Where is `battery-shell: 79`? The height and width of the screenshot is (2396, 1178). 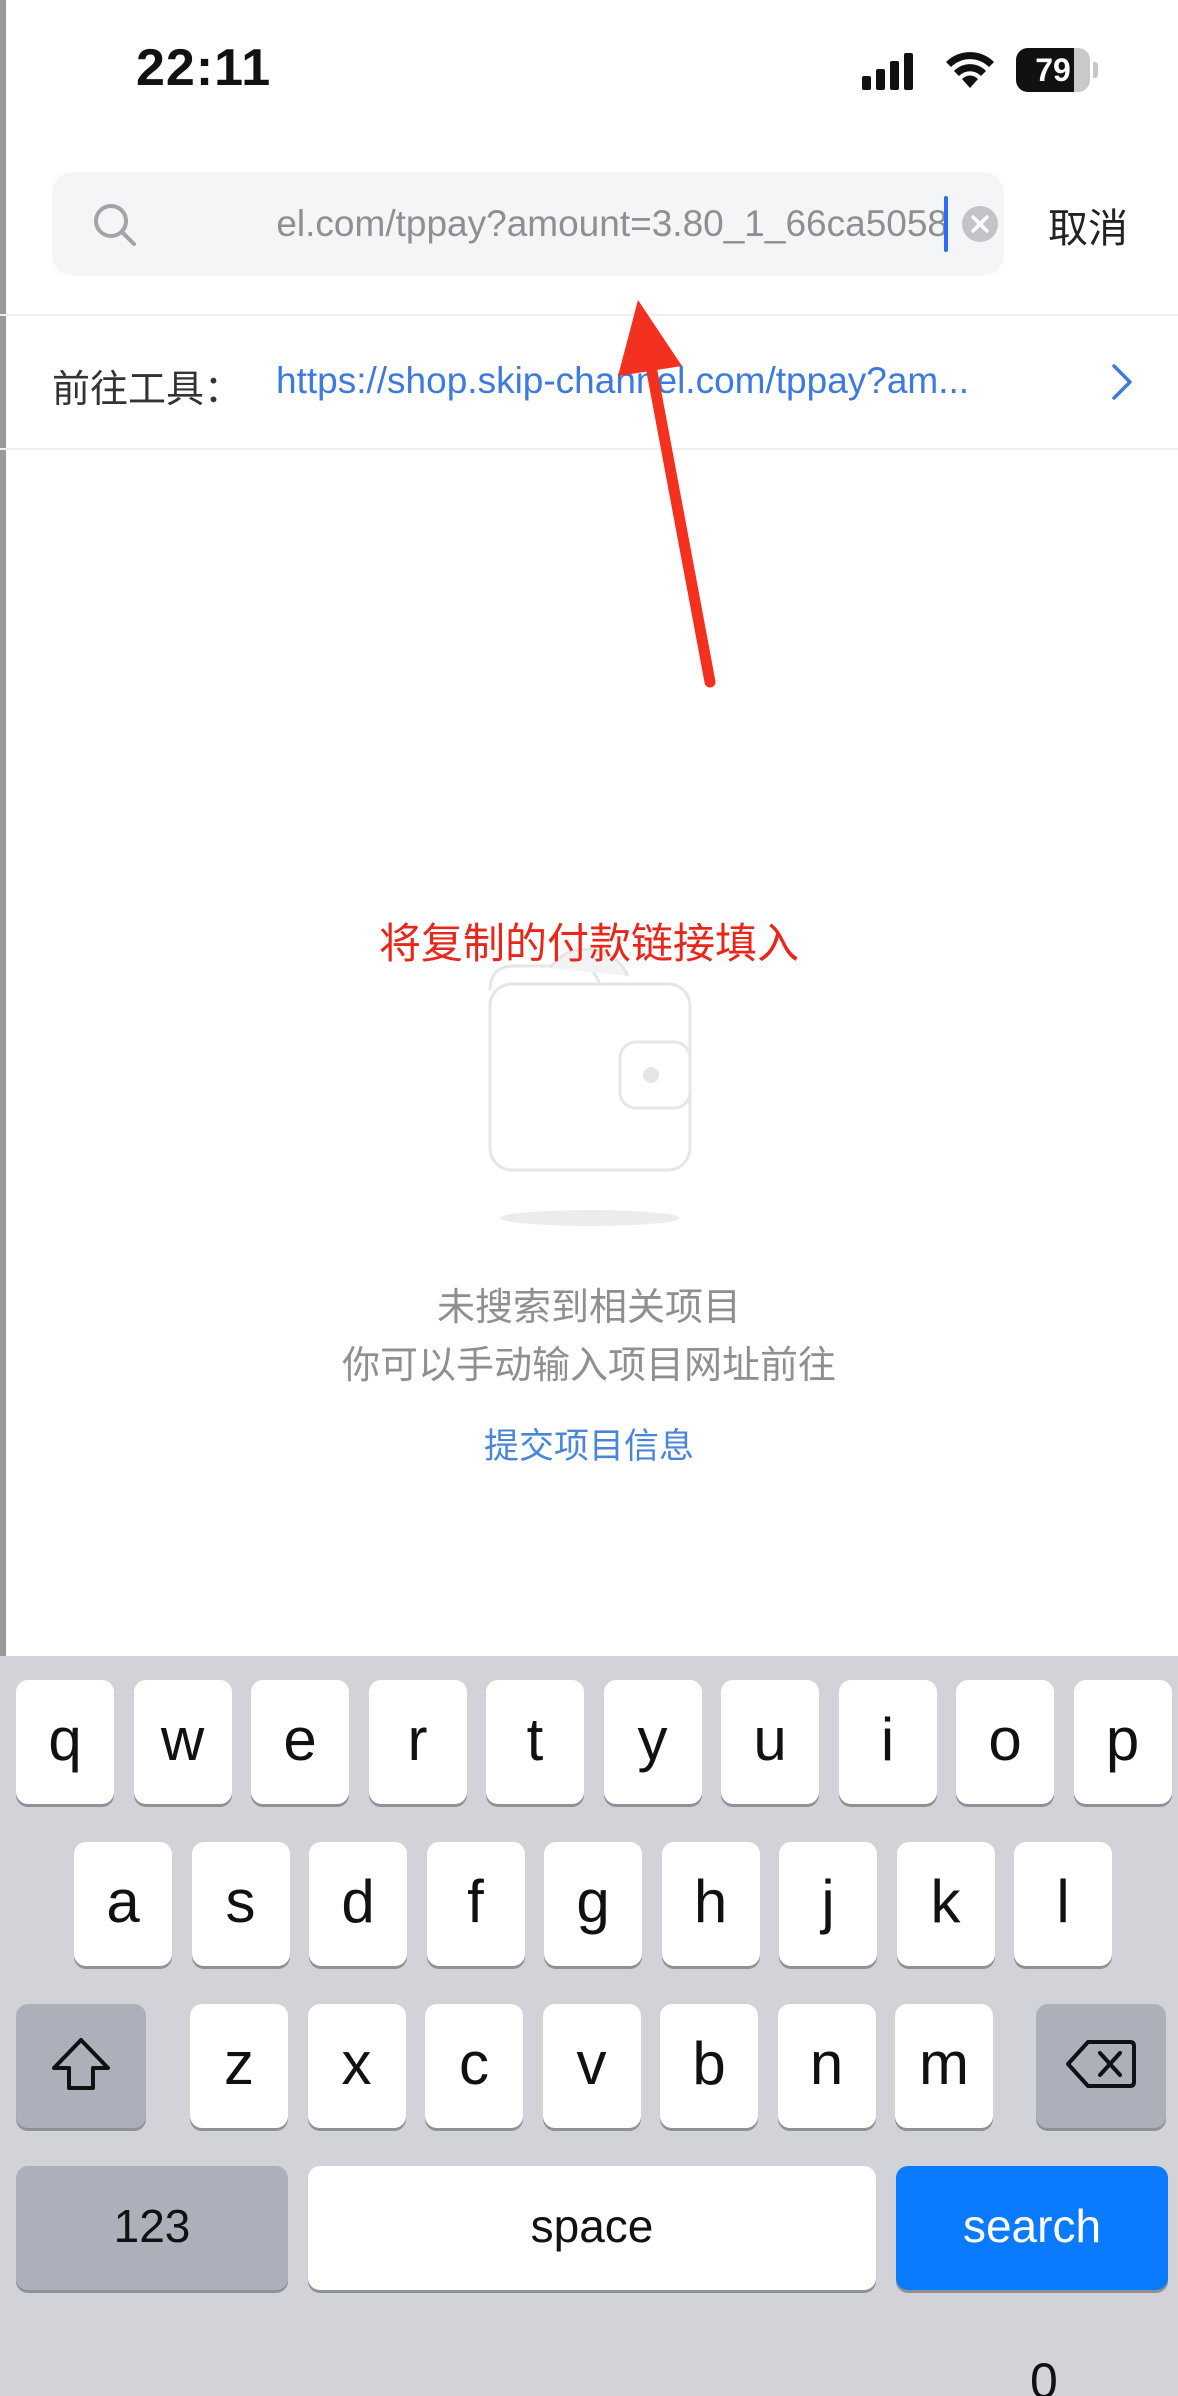
battery-shell: 79 is located at coordinates (1053, 70).